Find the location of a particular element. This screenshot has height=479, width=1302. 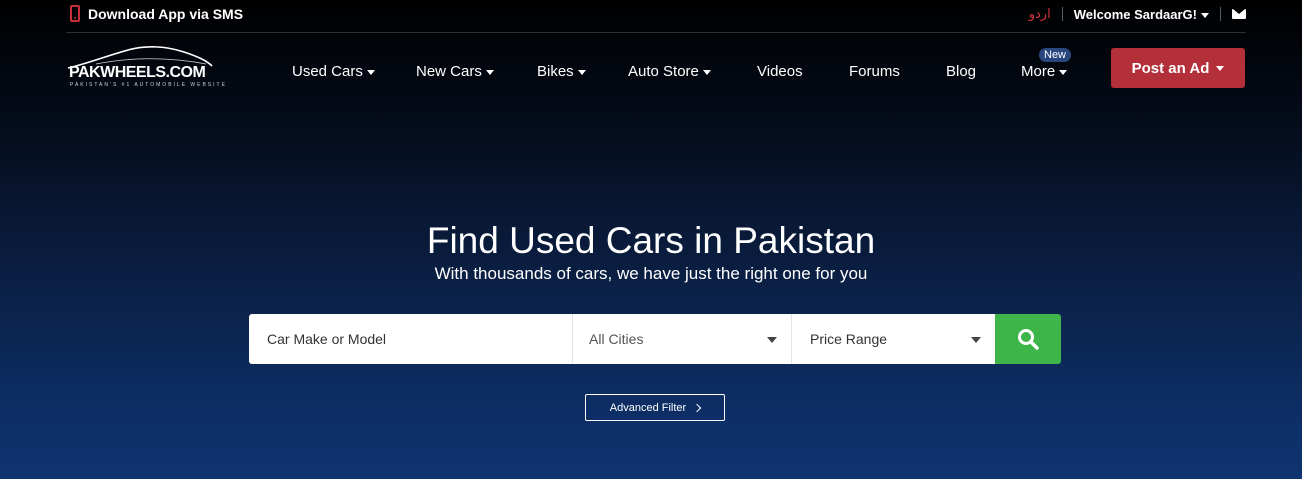

download-app-sms-link: Download App via SMS is located at coordinates (156, 13).